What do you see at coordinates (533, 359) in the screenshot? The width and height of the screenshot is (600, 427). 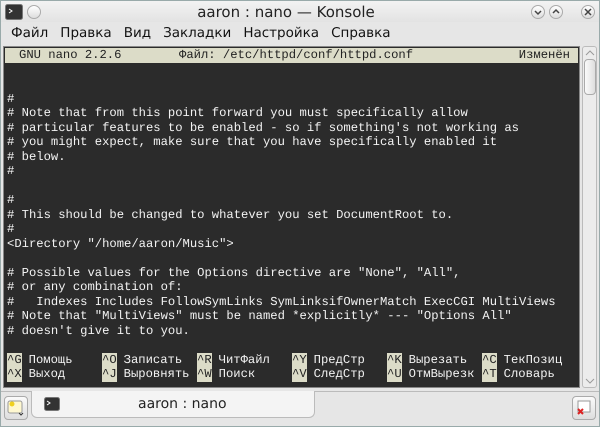 I see `shortcut-label: ТекПозиц` at bounding box center [533, 359].